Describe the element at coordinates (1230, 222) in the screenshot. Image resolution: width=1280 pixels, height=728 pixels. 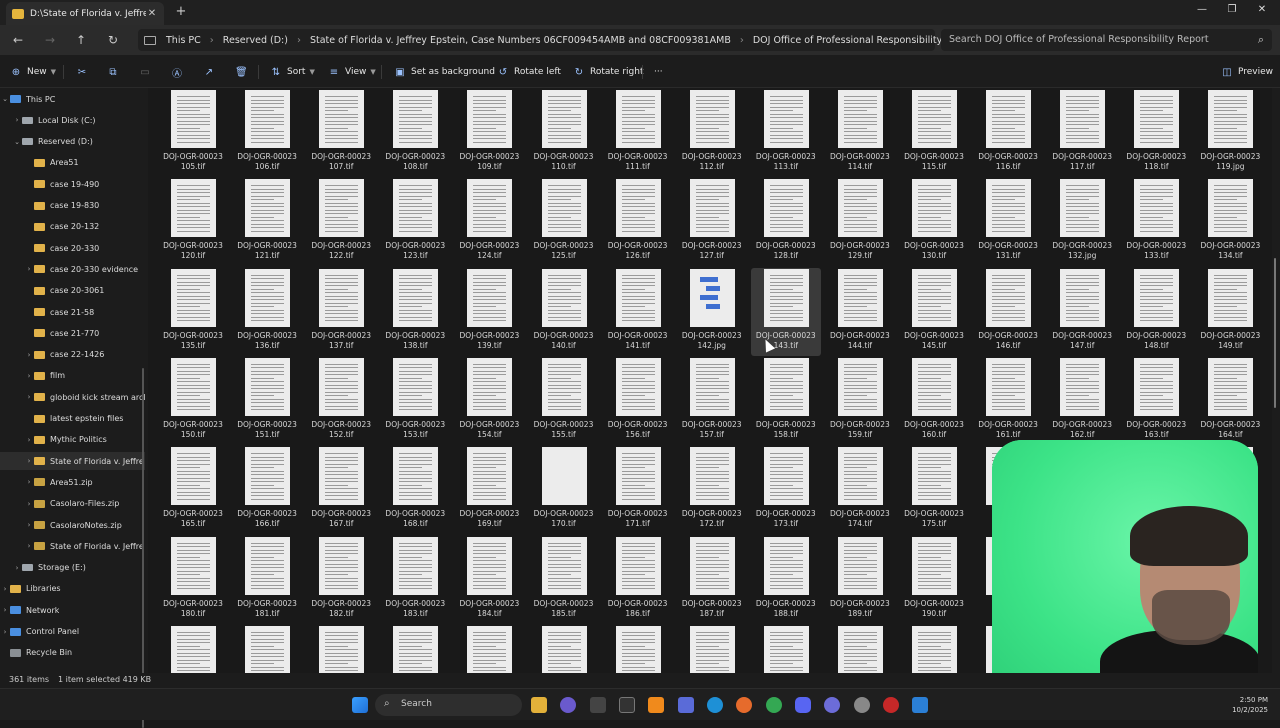
I see `file-tile: DOJ-OGR-00023 134.tif` at that location.